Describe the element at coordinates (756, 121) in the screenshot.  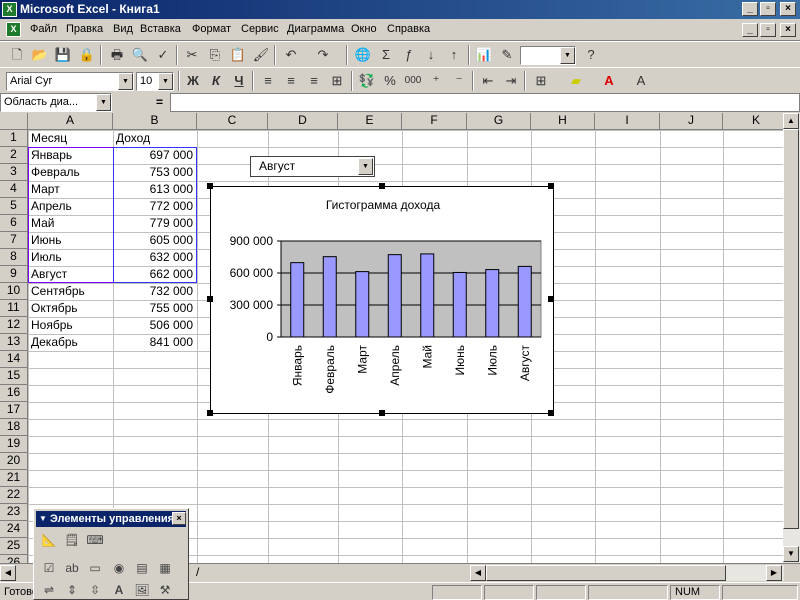
I see `column-header-k: K` at that location.